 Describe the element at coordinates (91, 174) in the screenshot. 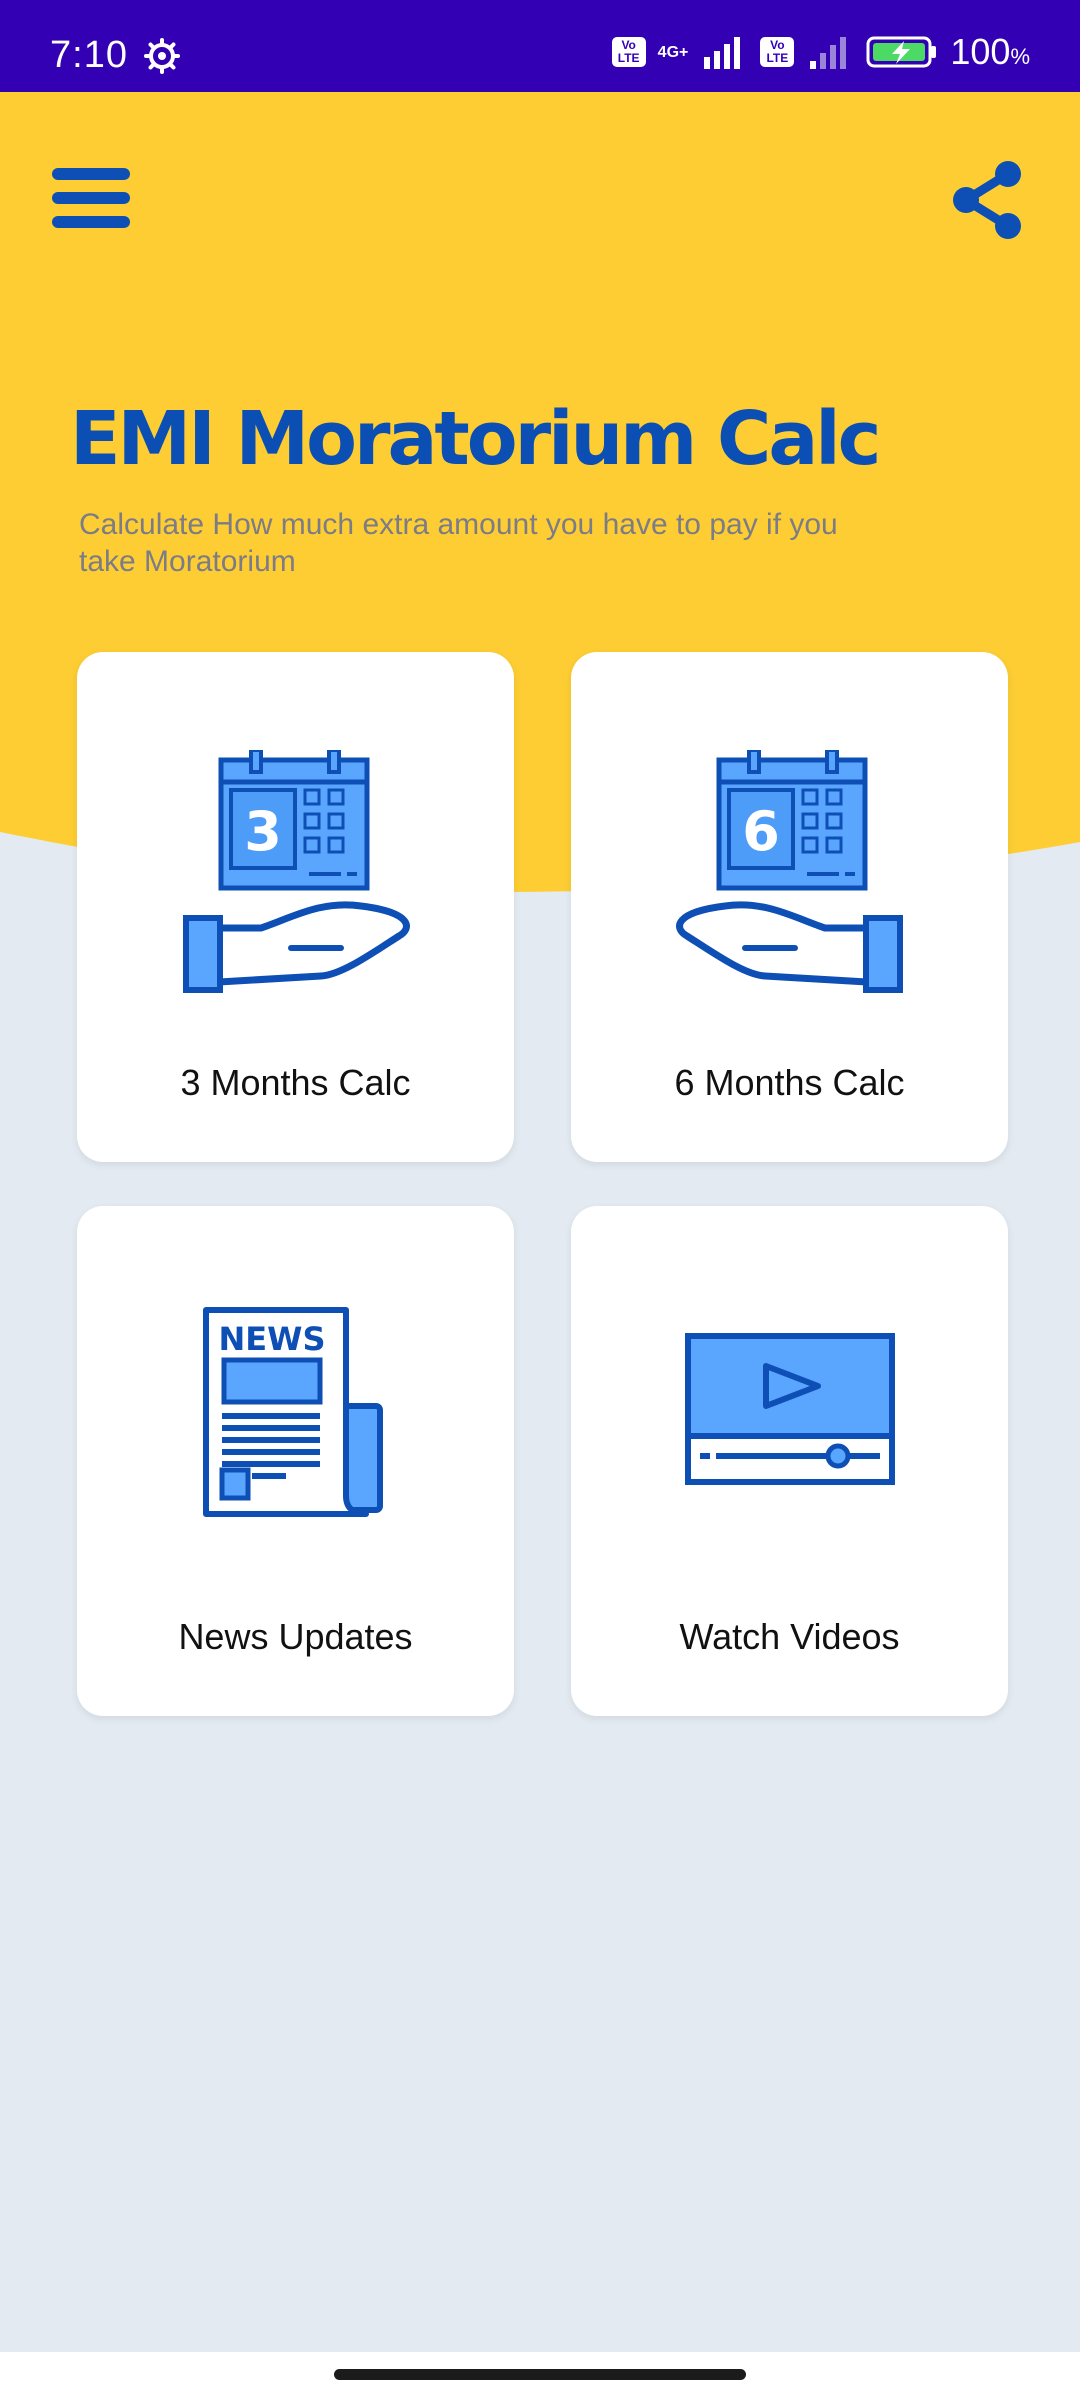

I see `hamburger-menu-icon` at that location.